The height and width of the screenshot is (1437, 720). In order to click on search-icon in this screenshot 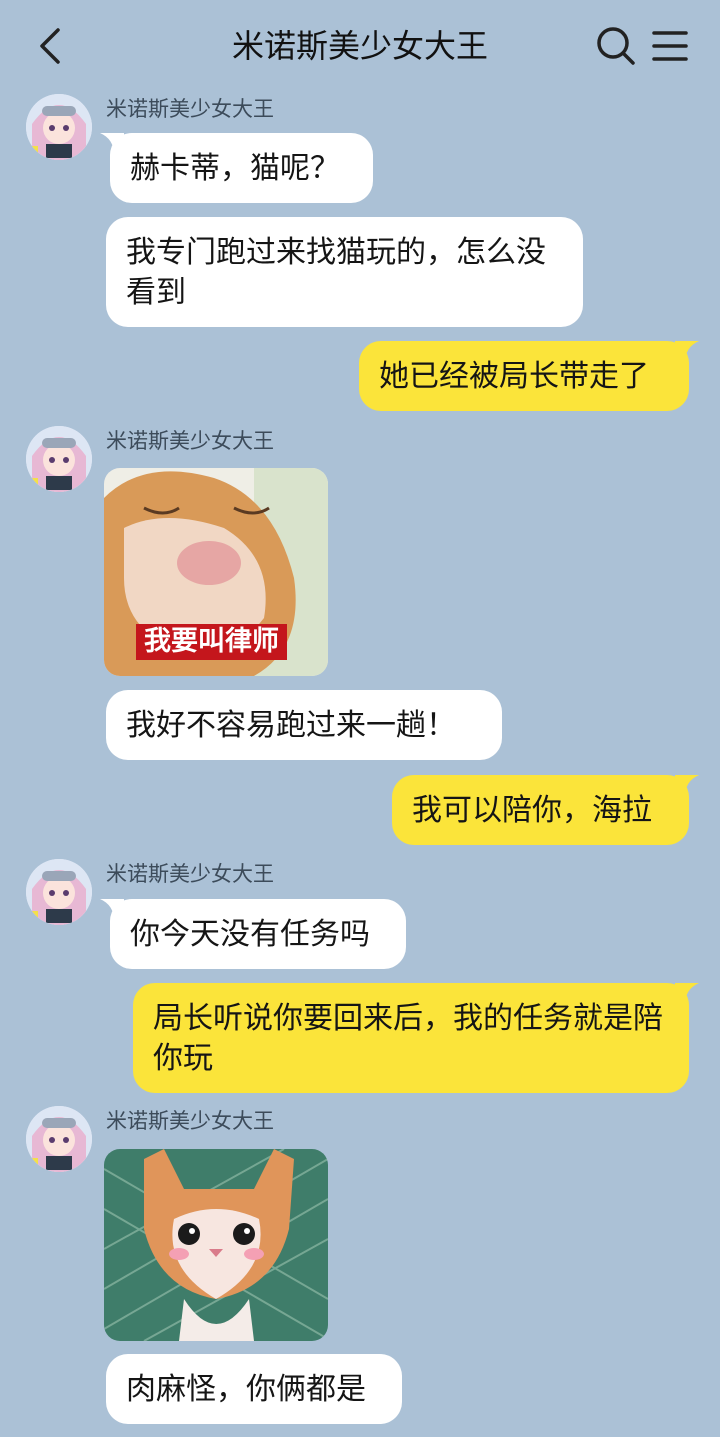, I will do `click(616, 46)`.